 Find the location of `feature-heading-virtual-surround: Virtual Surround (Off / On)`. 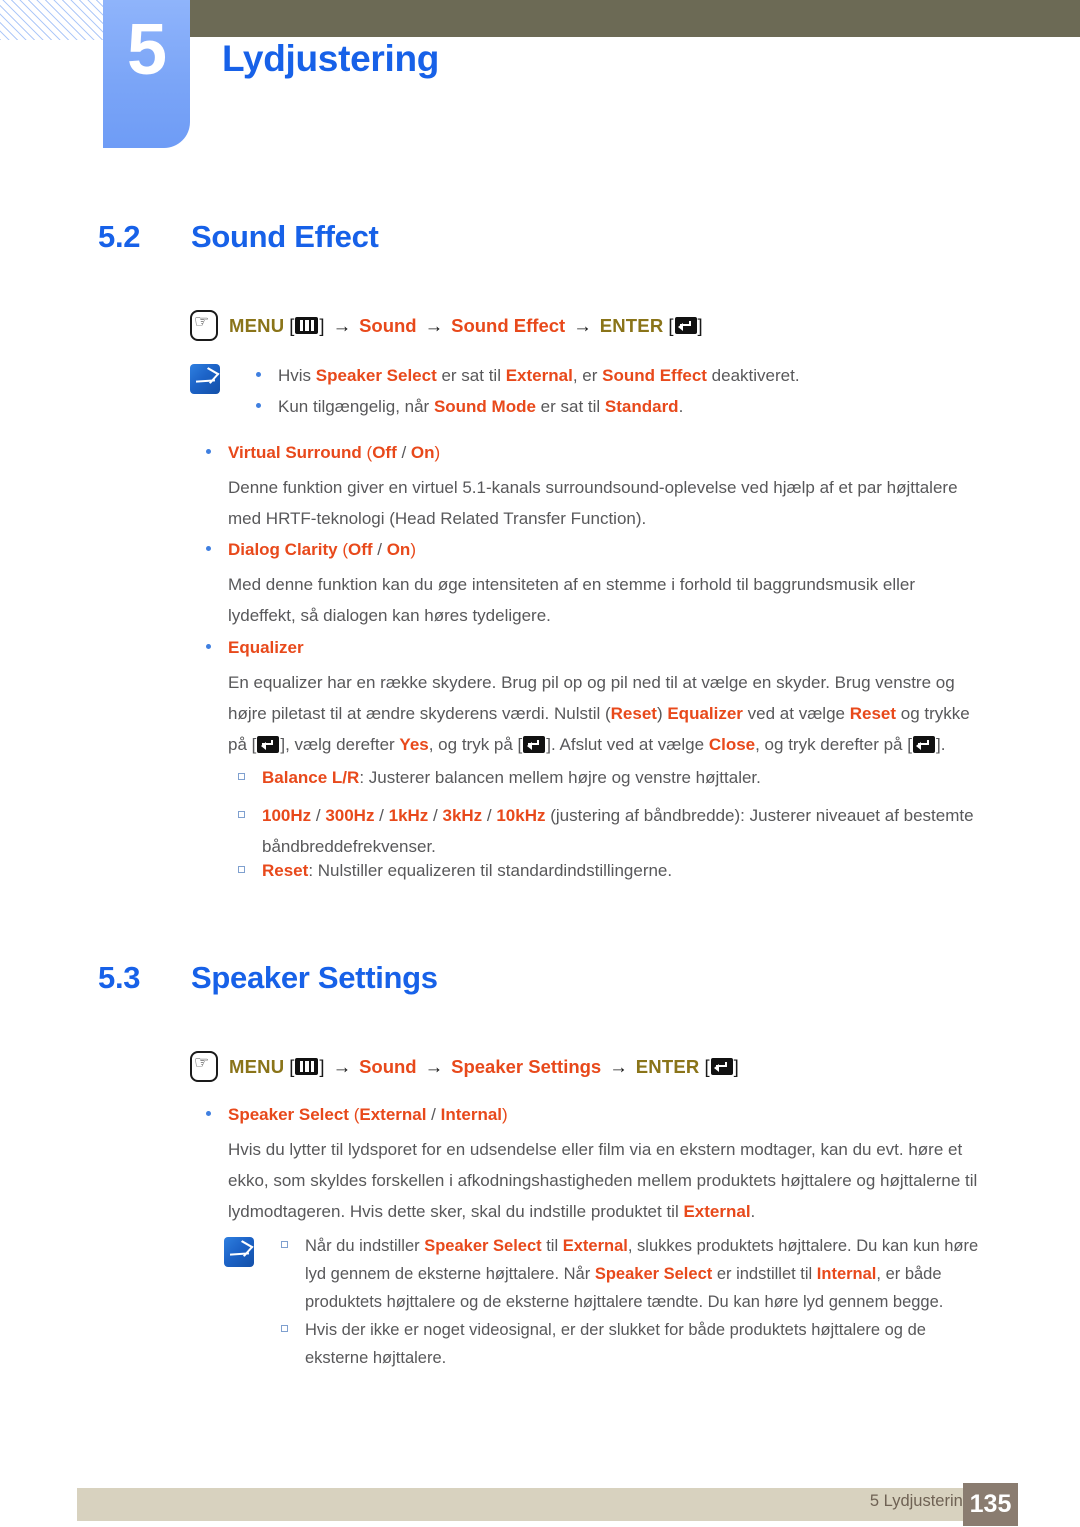

feature-heading-virtual-surround: Virtual Surround (Off / On) is located at coordinates (612, 452).